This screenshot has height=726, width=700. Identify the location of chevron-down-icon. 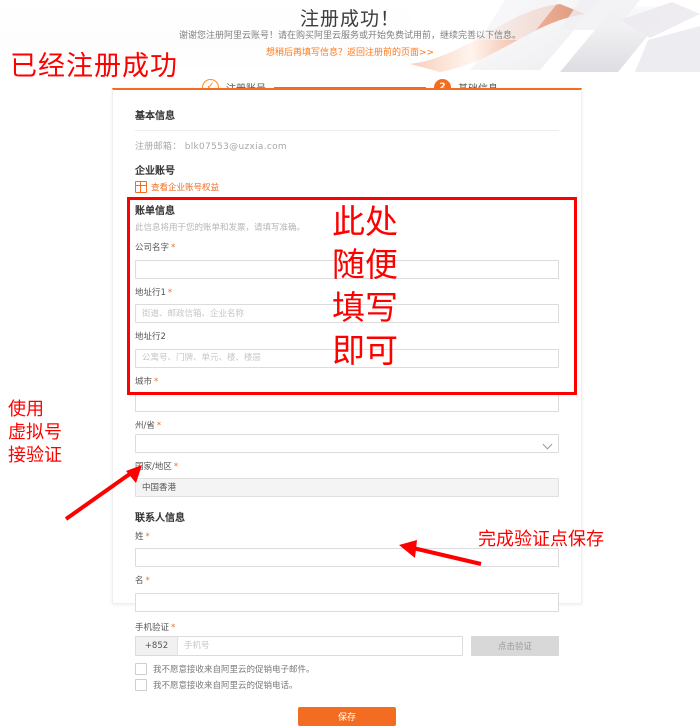
(547, 444).